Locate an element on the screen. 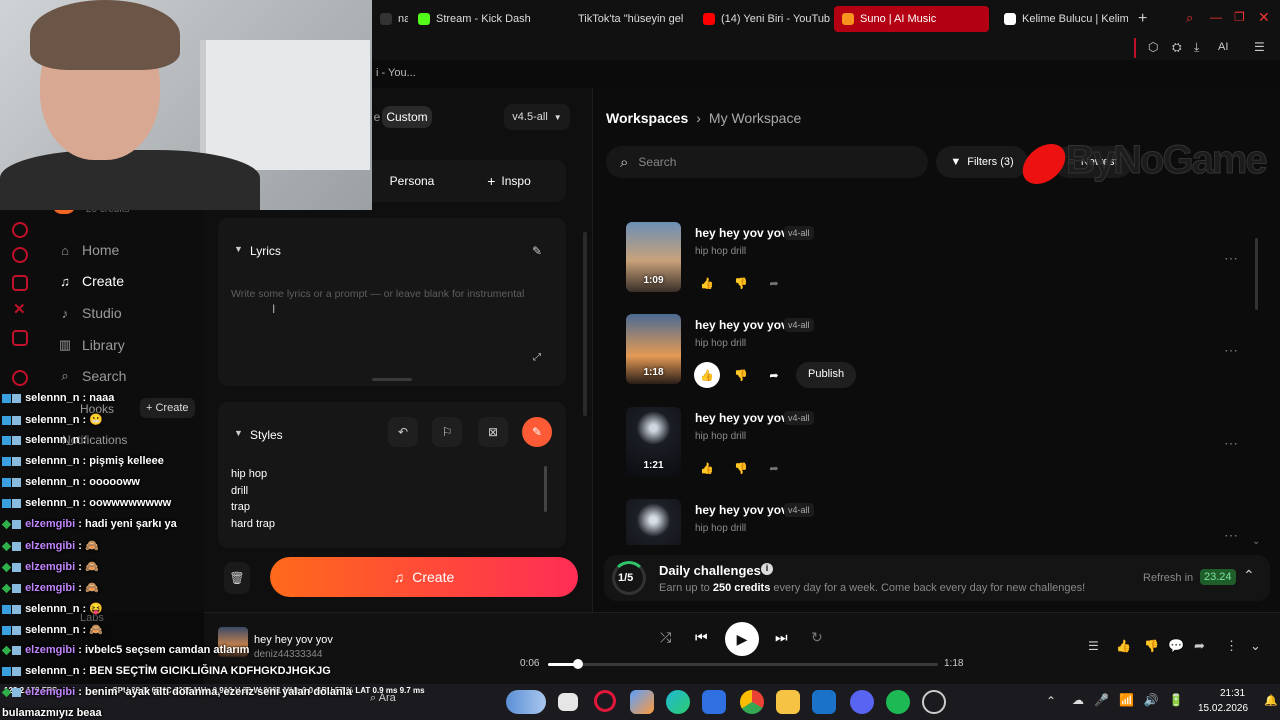 The height and width of the screenshot is (720, 1280). browser-tab: TikTok'ta "hüseyin gel is located at coordinates (622, 19).